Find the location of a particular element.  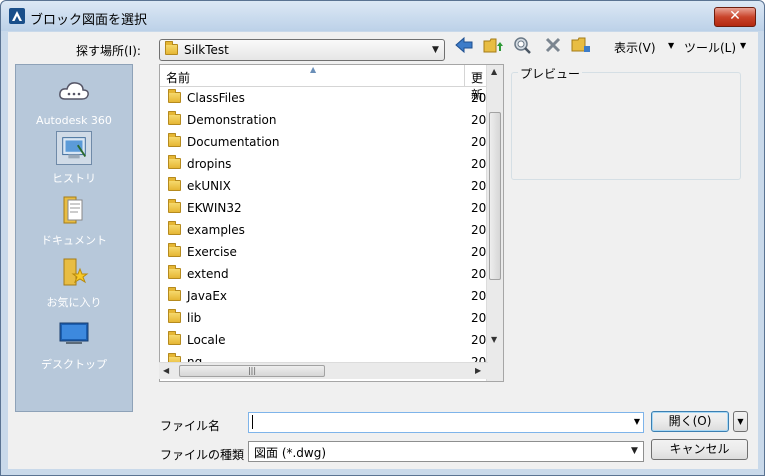

preview-box is located at coordinates (626, 126).